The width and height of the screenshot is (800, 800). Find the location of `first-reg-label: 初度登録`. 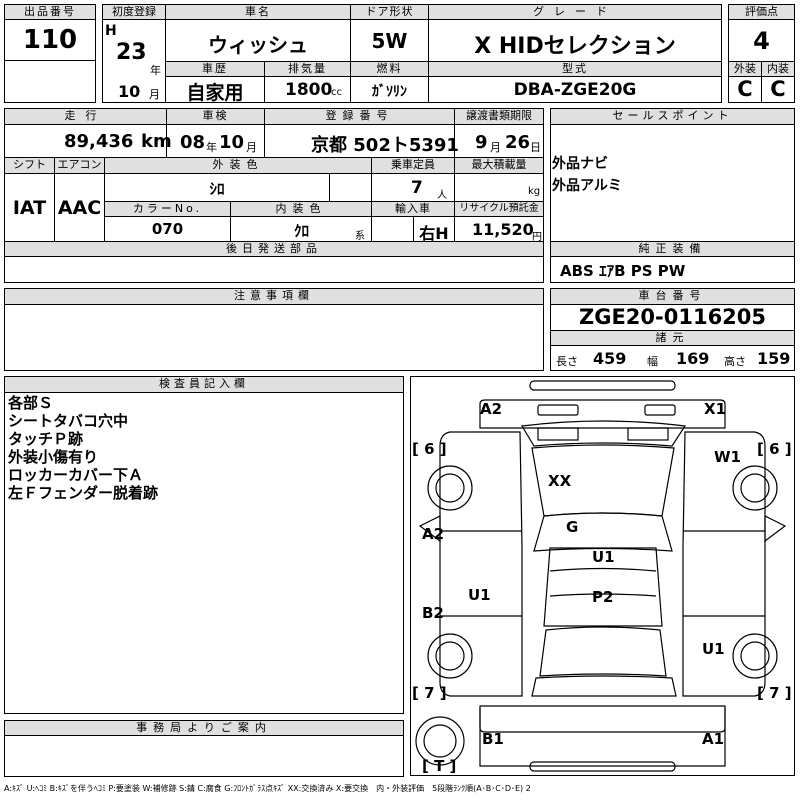

first-reg-label: 初度登録 is located at coordinates (134, 12).